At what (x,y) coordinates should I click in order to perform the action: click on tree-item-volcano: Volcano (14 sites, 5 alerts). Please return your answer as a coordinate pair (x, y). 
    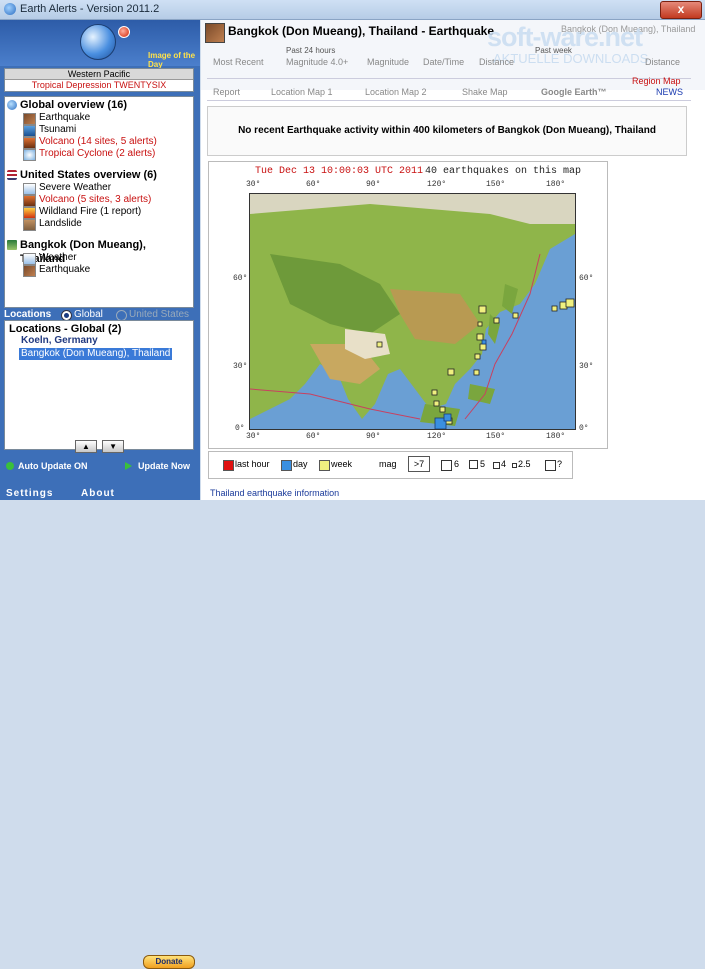
    Looking at the image, I should click on (99, 142).